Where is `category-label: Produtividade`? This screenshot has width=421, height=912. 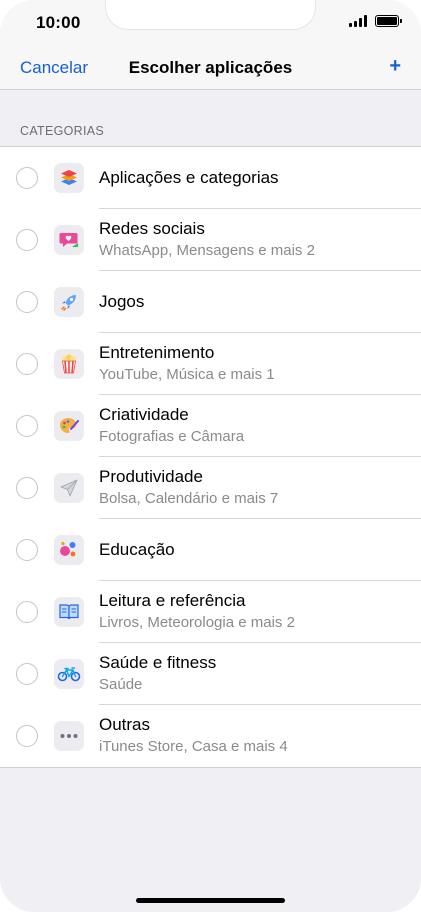 category-label: Produtividade is located at coordinates (151, 476).